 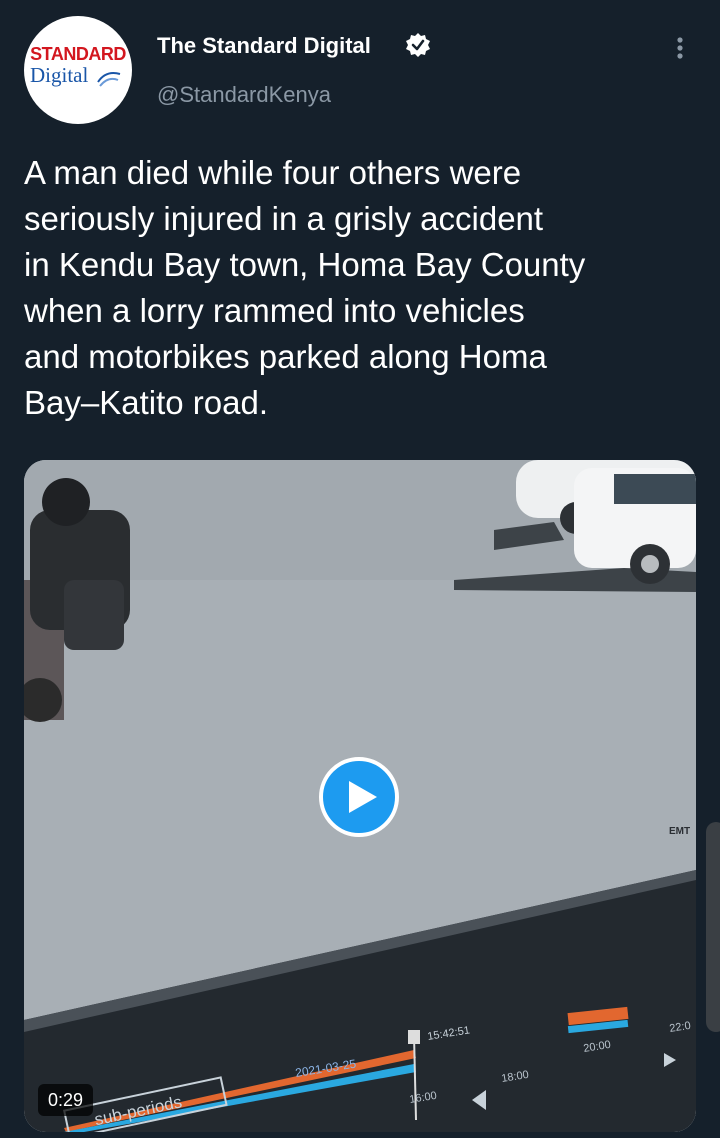 What do you see at coordinates (680, 48) in the screenshot?
I see `more-vertical-icon` at bounding box center [680, 48].